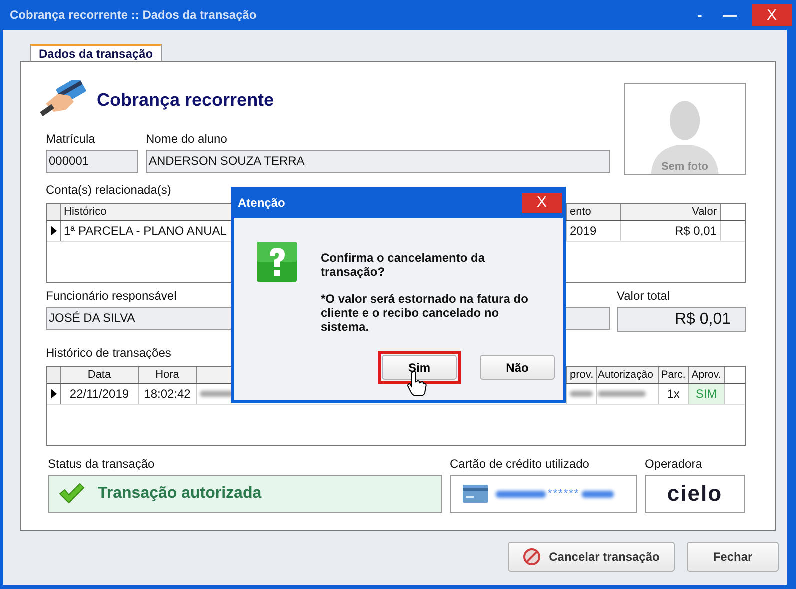 The image size is (796, 589). Describe the element at coordinates (520, 464) in the screenshot. I see `field-label: Cartão de crédito utilizado` at that location.